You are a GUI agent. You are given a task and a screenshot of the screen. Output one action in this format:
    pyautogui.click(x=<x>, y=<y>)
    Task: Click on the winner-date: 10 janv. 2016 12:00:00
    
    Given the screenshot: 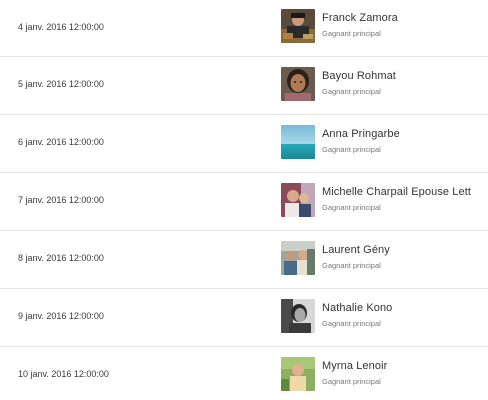 What is the action you would take?
    pyautogui.click(x=63, y=374)
    